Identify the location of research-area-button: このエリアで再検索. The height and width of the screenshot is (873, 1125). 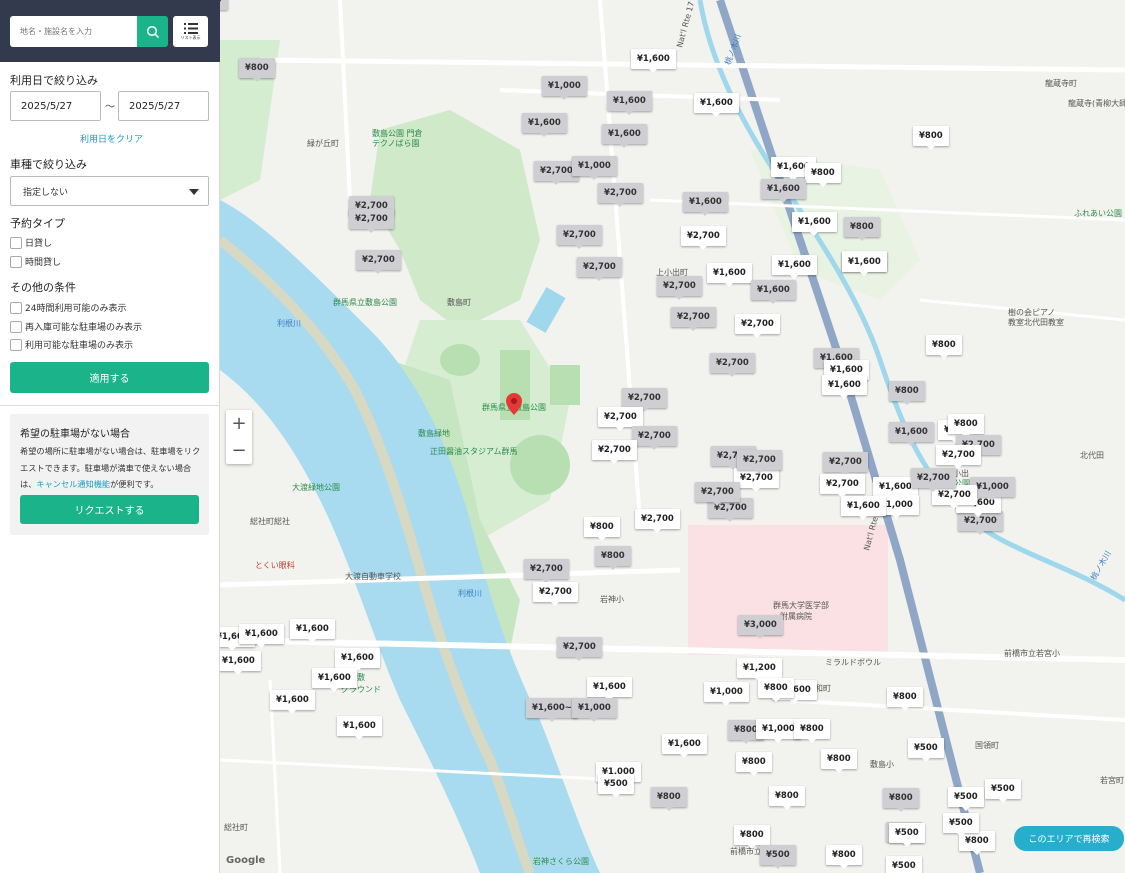
(1069, 838).